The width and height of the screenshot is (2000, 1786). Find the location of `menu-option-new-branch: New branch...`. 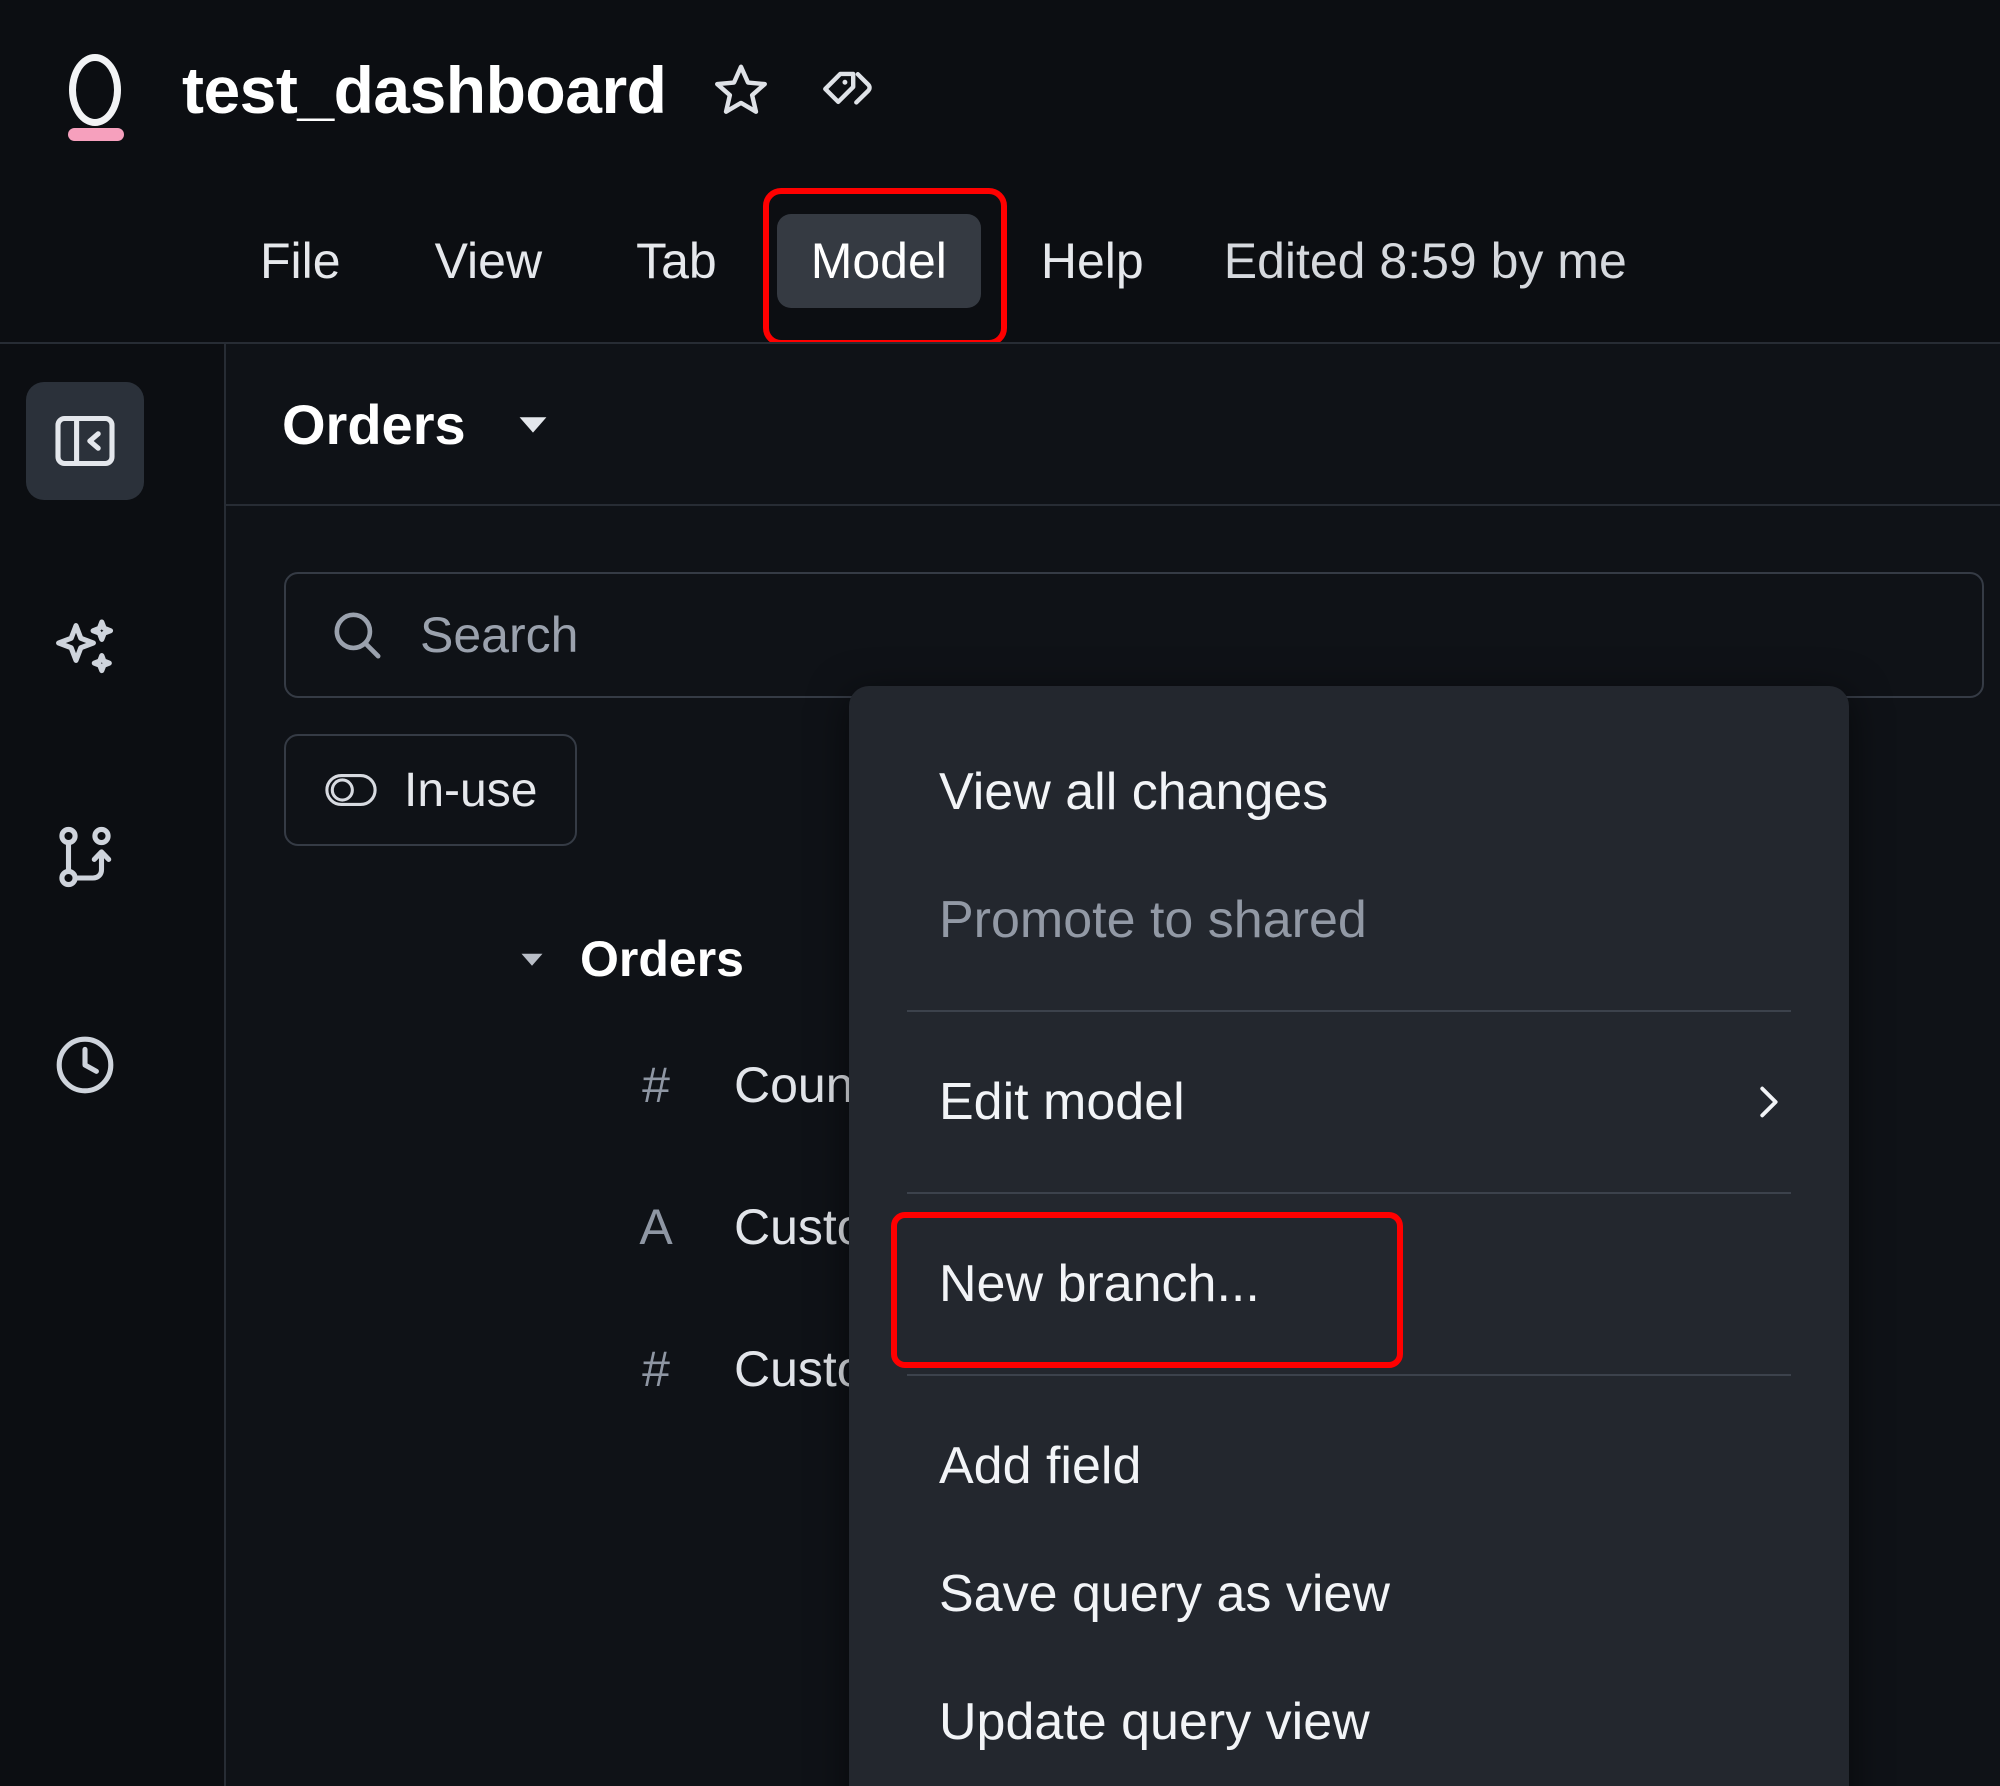

menu-option-new-branch: New branch... is located at coordinates (1349, 1284).